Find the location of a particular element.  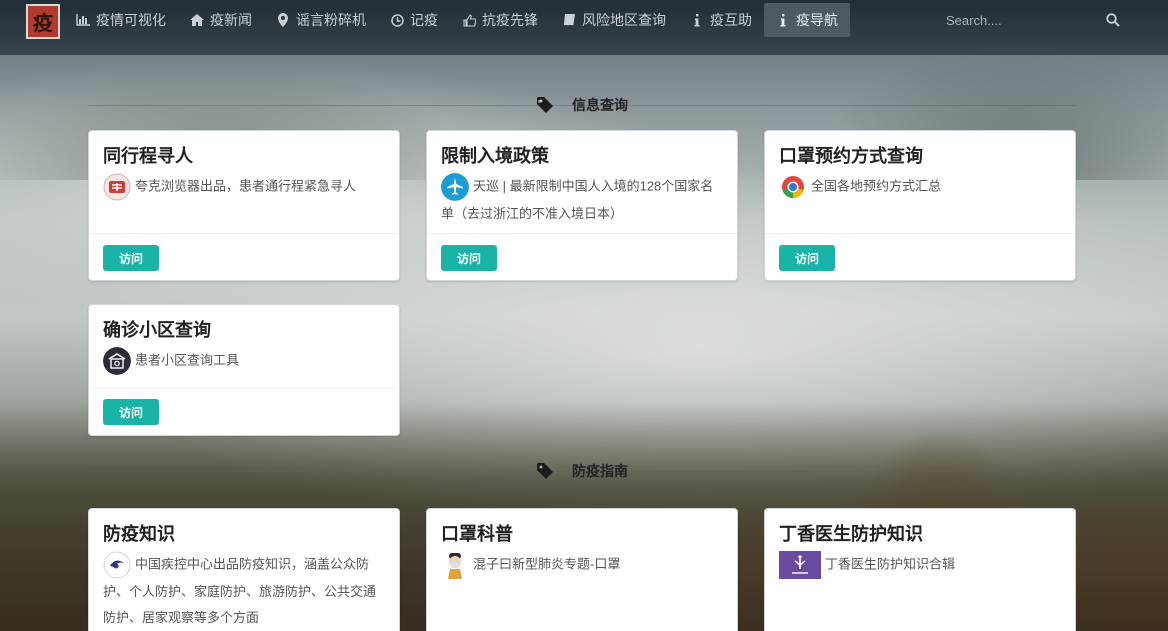

card-description: 夸克浏览器出品，患者通行程紧急寻人 is located at coordinates (244, 187).